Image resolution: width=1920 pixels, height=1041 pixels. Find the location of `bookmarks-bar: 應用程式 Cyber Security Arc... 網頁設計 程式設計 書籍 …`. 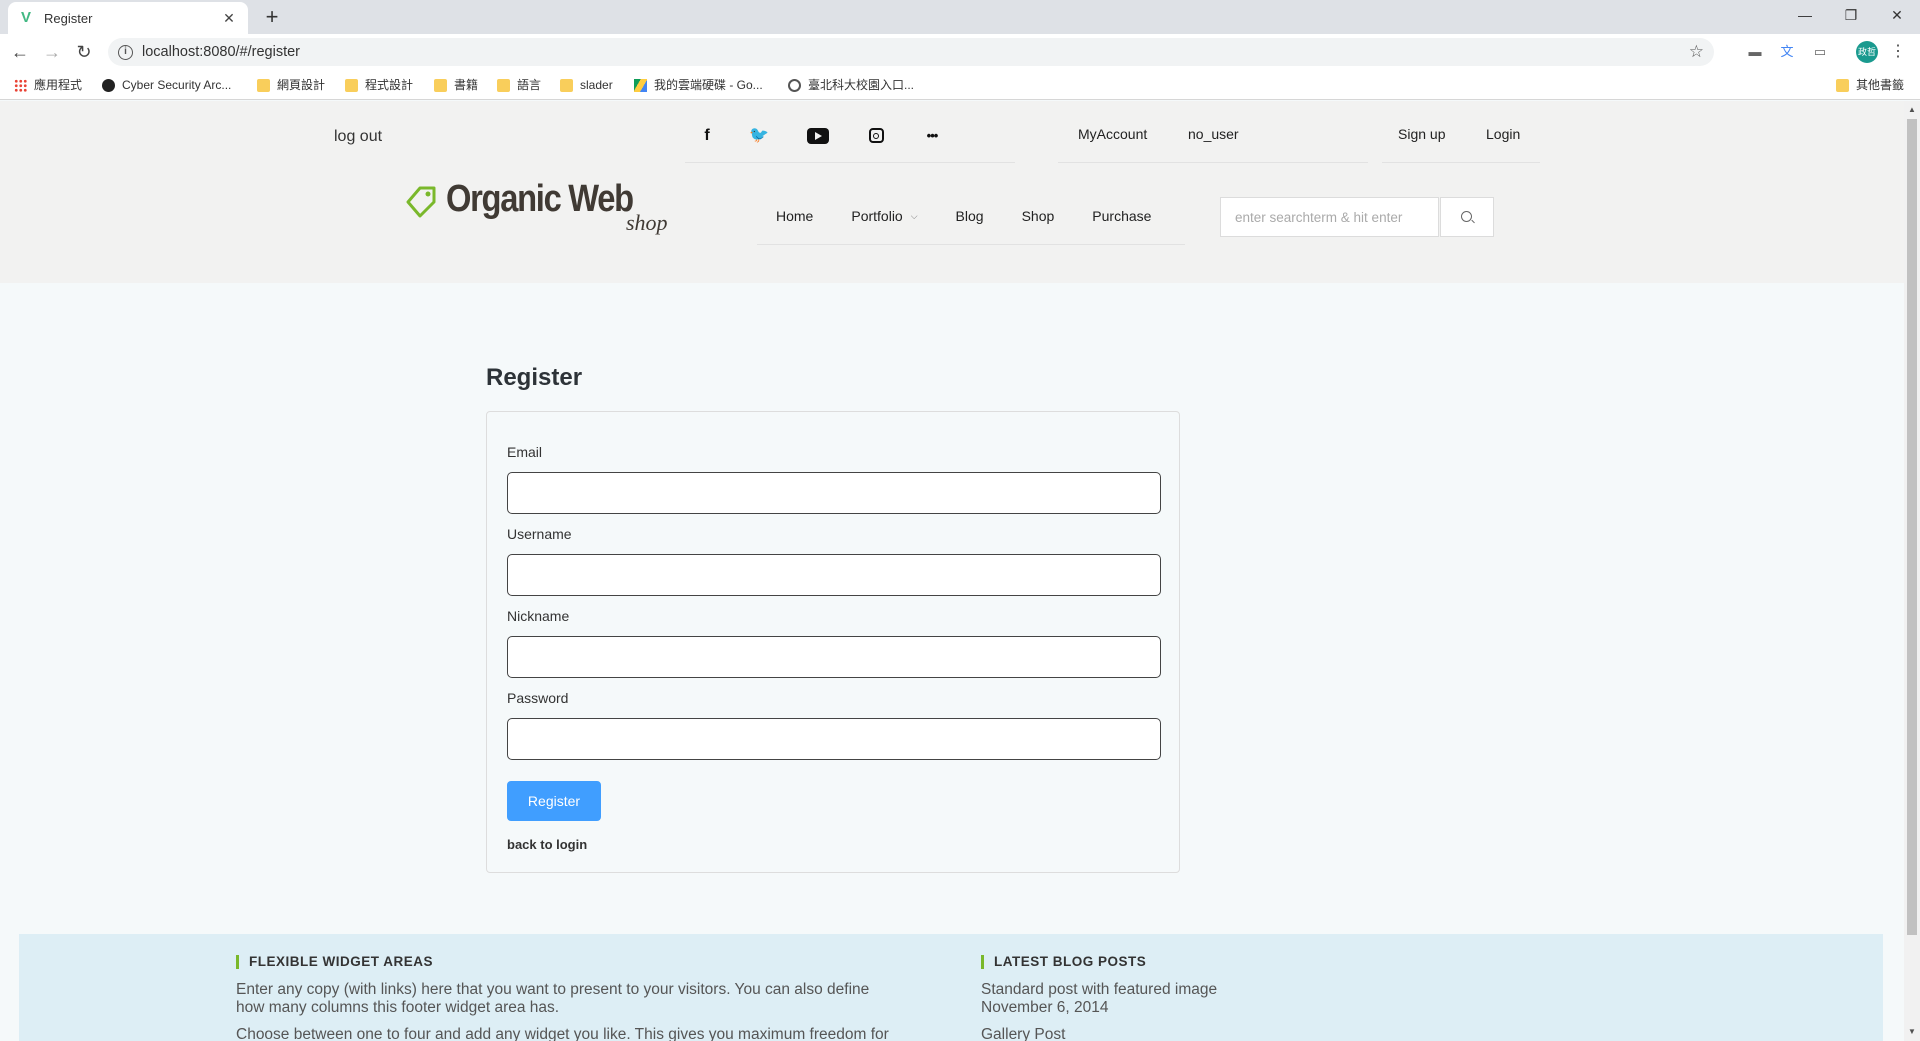

bookmarks-bar: 應用程式 Cyber Security Arc... 網頁設計 程式設計 書籍 … is located at coordinates (960, 85).